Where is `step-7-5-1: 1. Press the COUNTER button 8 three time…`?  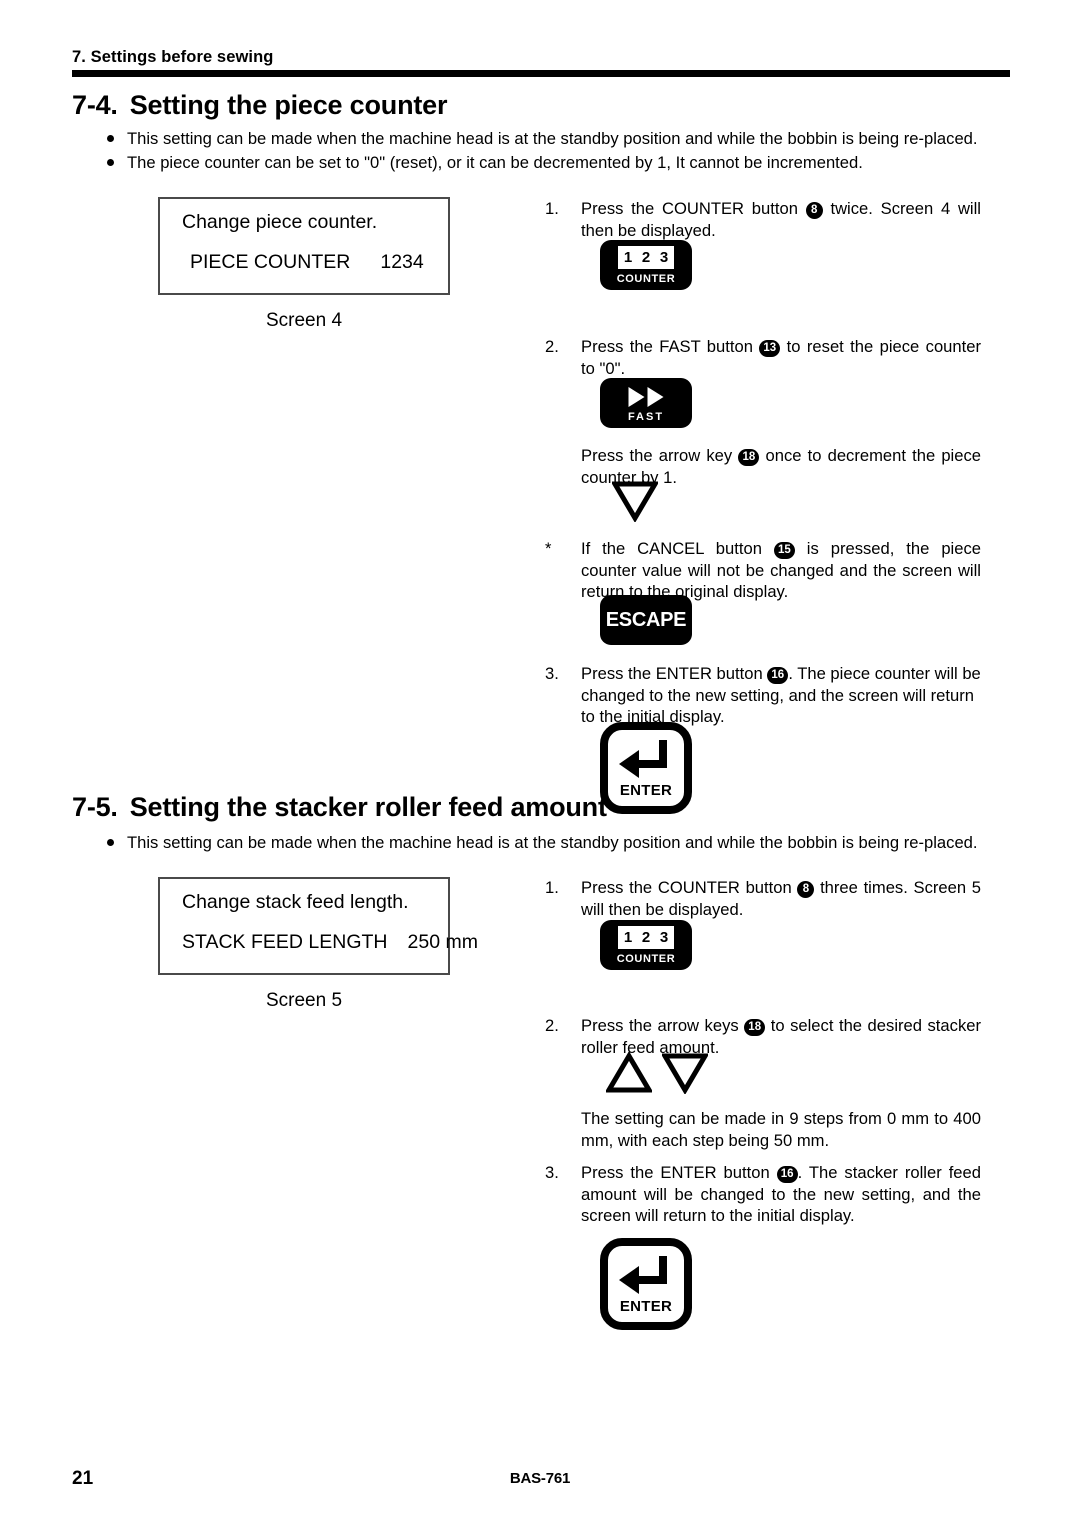
step-7-5-1: 1. Press the COUNTER button 8 three time… is located at coordinates (763, 898).